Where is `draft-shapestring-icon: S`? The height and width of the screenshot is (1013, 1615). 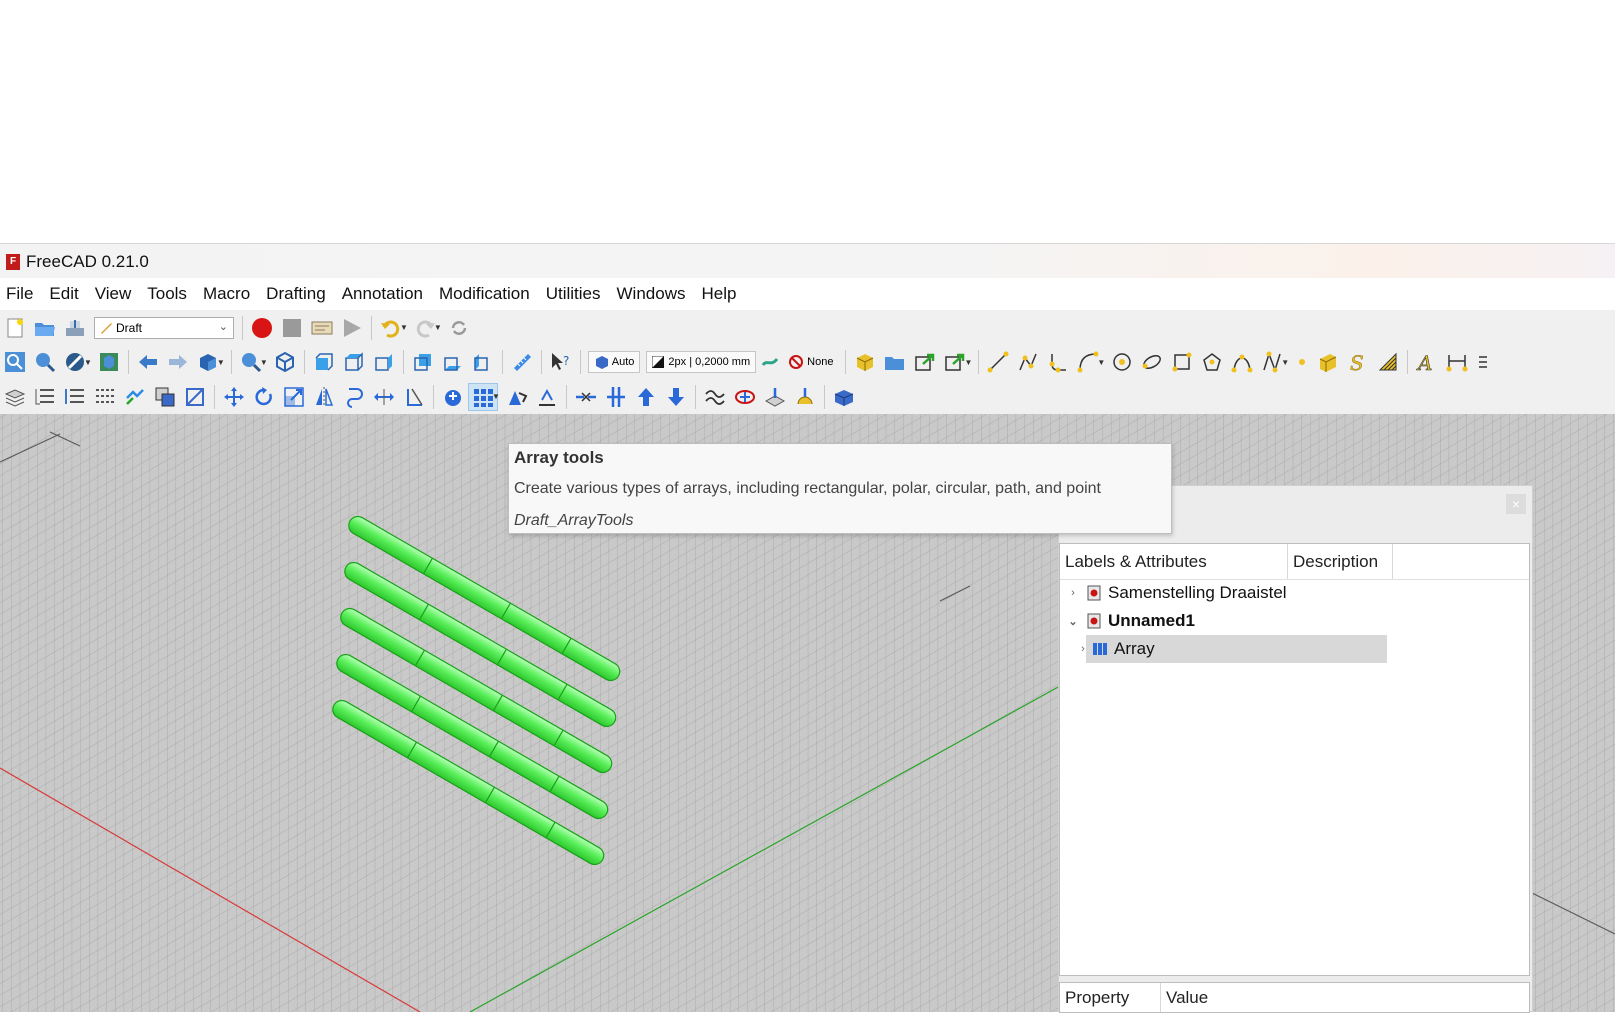 draft-shapestring-icon: S is located at coordinates (1358, 362).